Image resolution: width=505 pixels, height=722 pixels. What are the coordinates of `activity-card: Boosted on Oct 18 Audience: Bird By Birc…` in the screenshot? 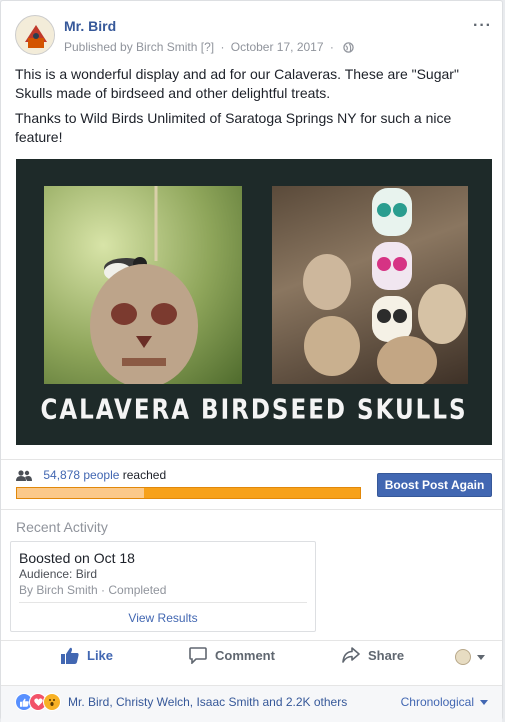 It's located at (163, 586).